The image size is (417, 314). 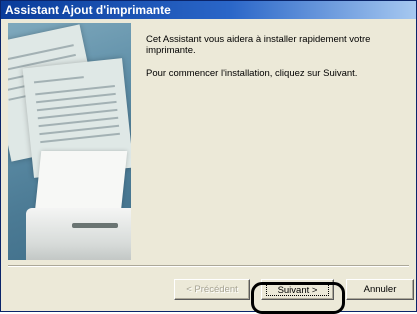 I want to click on next-button-label: Suivant >, so click(x=297, y=289).